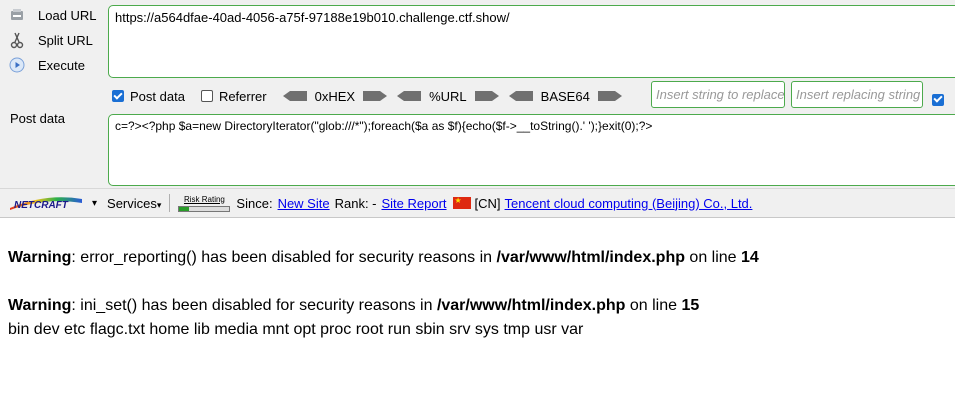 The width and height of the screenshot is (955, 405). I want to click on load-url-icon, so click(17, 15).